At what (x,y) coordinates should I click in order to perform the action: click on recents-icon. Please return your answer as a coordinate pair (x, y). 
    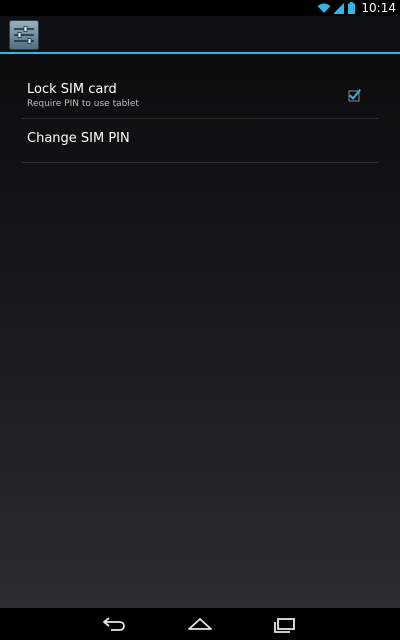
    Looking at the image, I should click on (285, 624).